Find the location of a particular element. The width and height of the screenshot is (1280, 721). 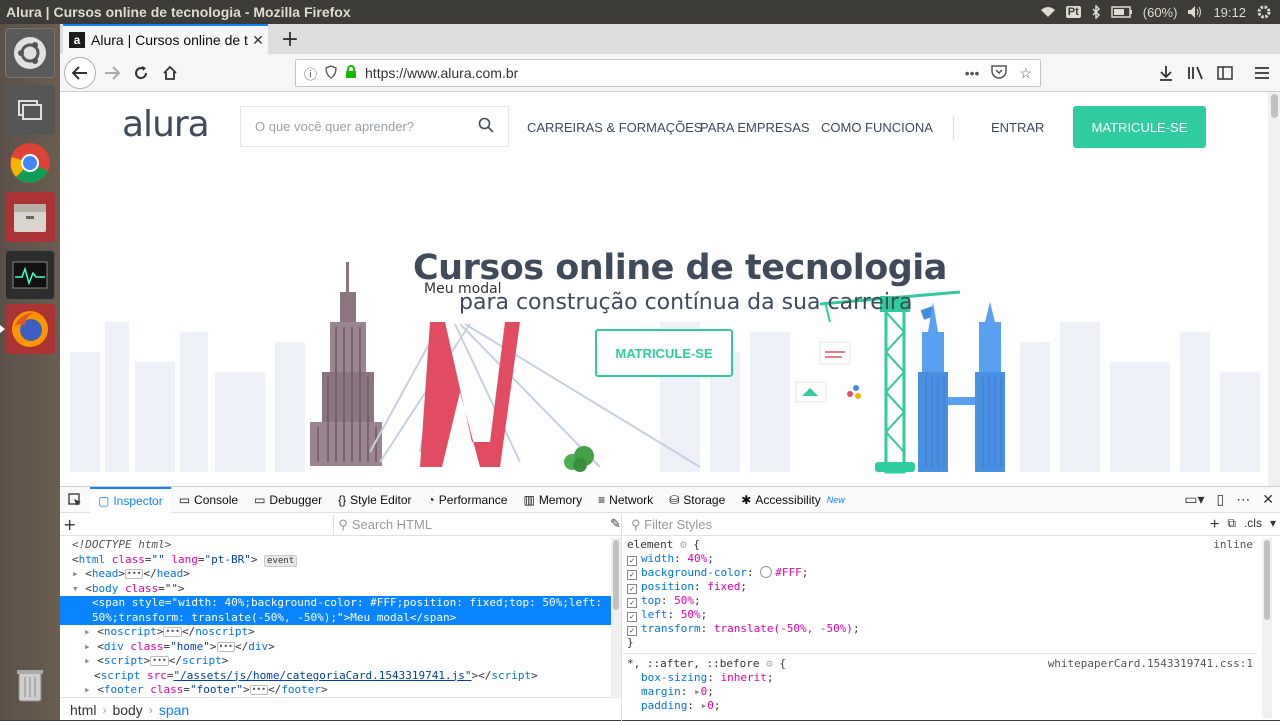

nav-link-carreiras: CARREIRAS & FORMAÇÕES is located at coordinates (615, 127).